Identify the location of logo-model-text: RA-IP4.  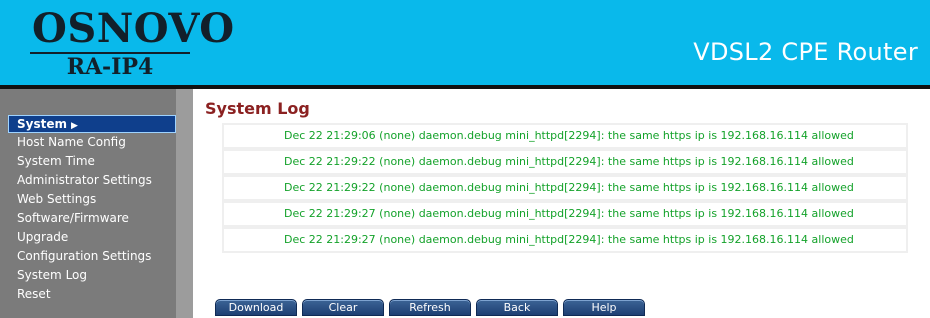
(110, 67).